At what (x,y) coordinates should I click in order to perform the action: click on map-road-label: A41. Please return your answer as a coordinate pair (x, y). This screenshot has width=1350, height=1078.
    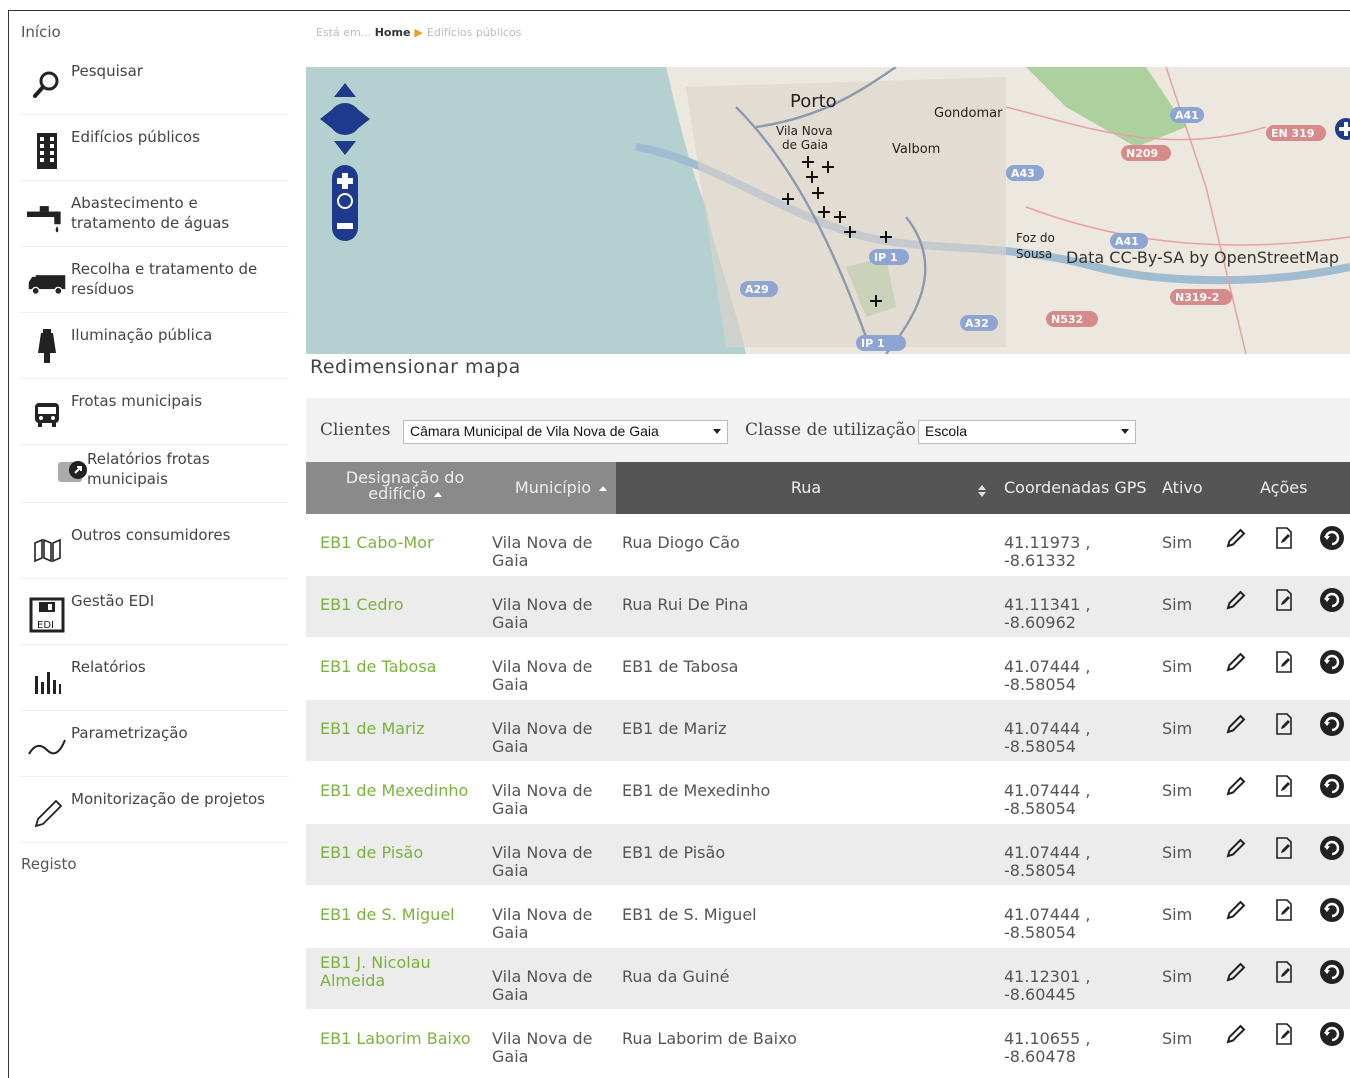
    Looking at the image, I should click on (1127, 241).